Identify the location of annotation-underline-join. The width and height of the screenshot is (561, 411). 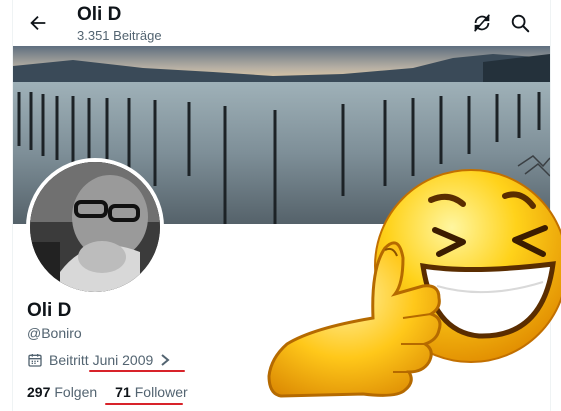
(137, 371).